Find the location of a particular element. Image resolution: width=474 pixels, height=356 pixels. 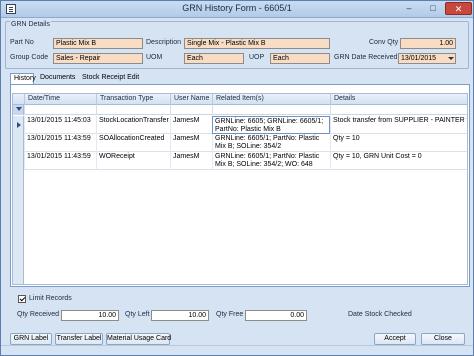

qty-left-label: Qty Left is located at coordinates (137, 314).